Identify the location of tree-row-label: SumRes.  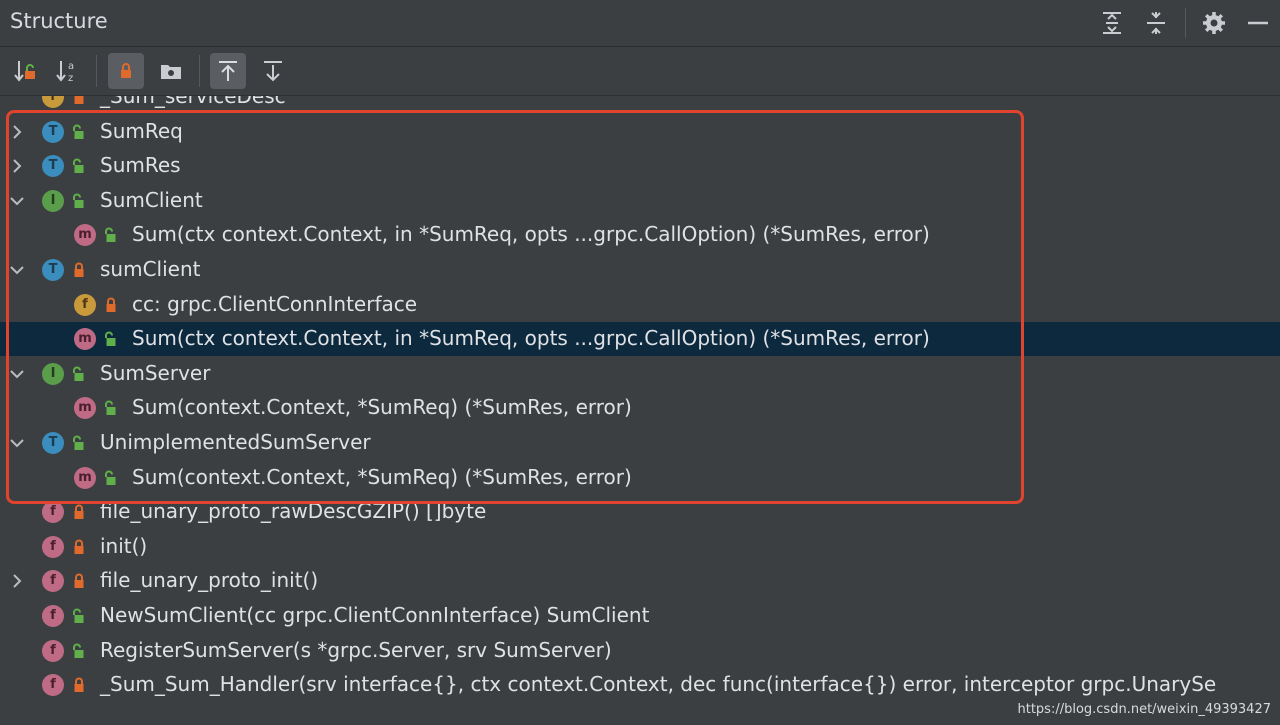
(140, 165).